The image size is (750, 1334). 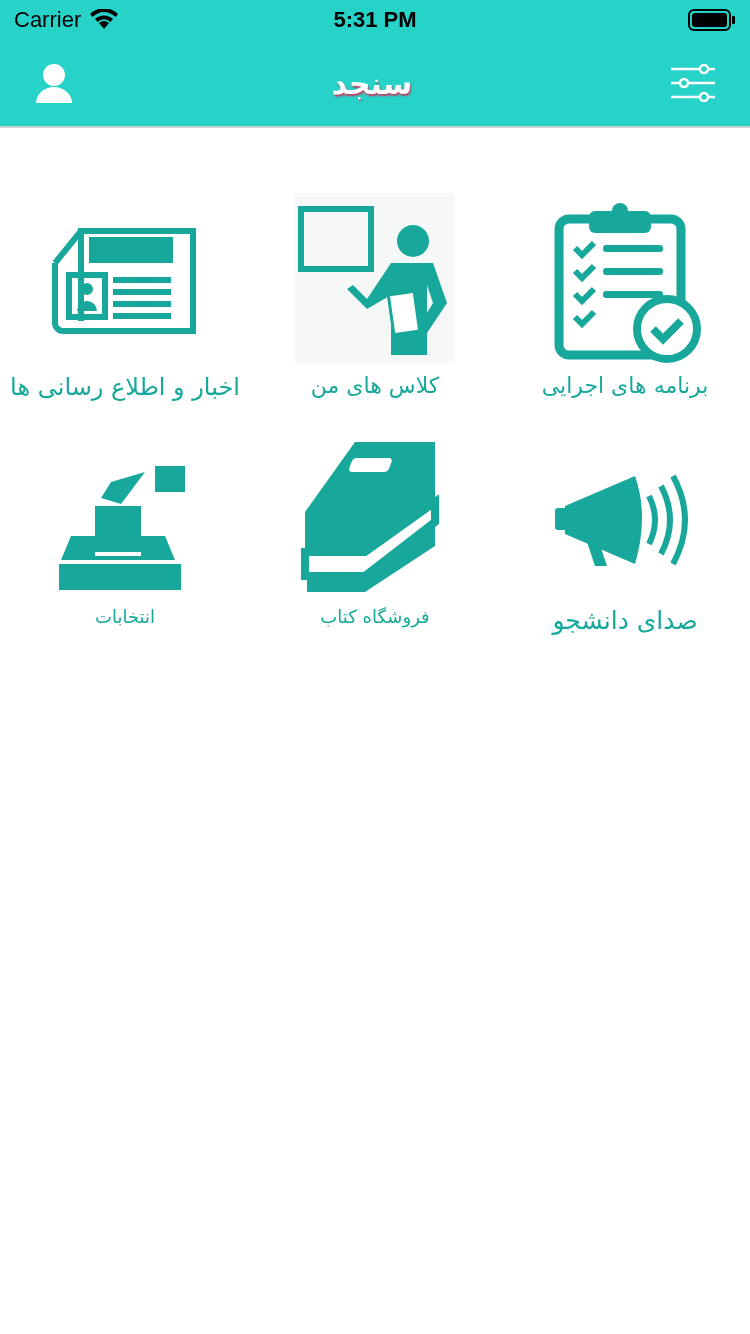 I want to click on profile-icon, so click(x=54, y=83).